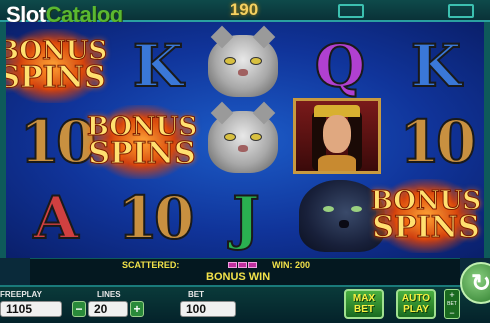  I want to click on lines-value: 20, so click(108, 309).